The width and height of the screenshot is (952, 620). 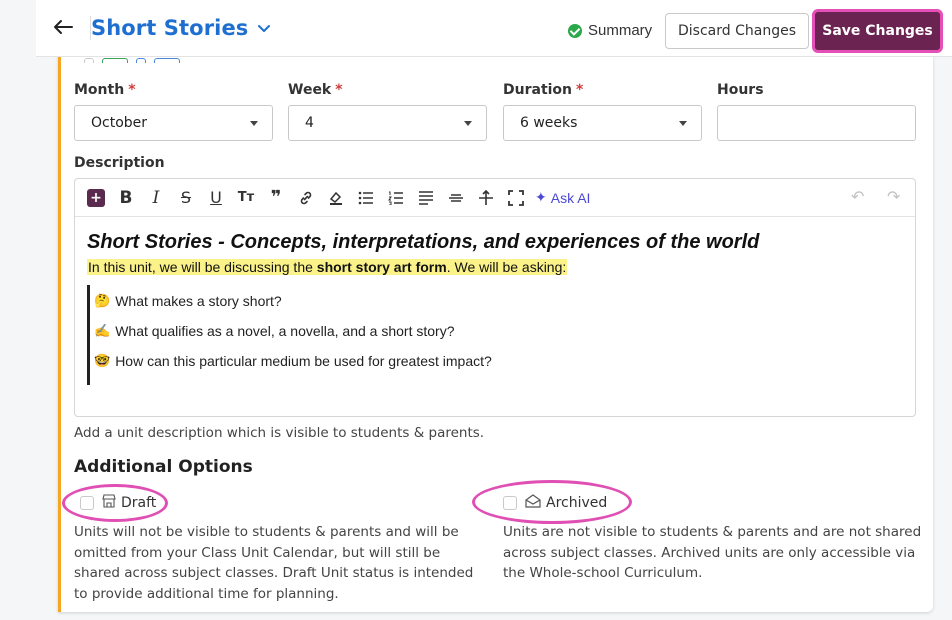 What do you see at coordinates (309, 123) in the screenshot?
I see `week-value: 4` at bounding box center [309, 123].